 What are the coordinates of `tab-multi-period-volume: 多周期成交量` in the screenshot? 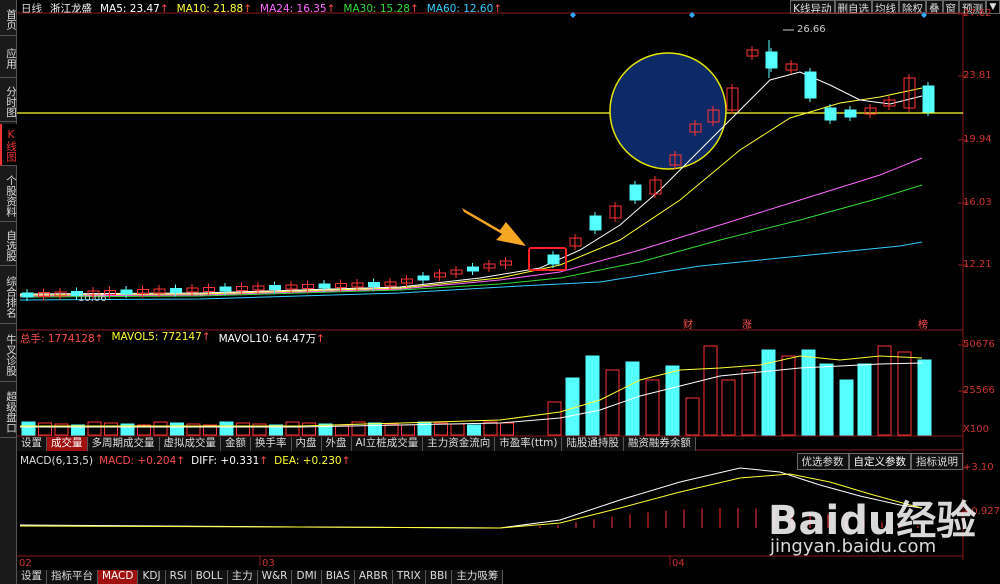 It's located at (123, 444).